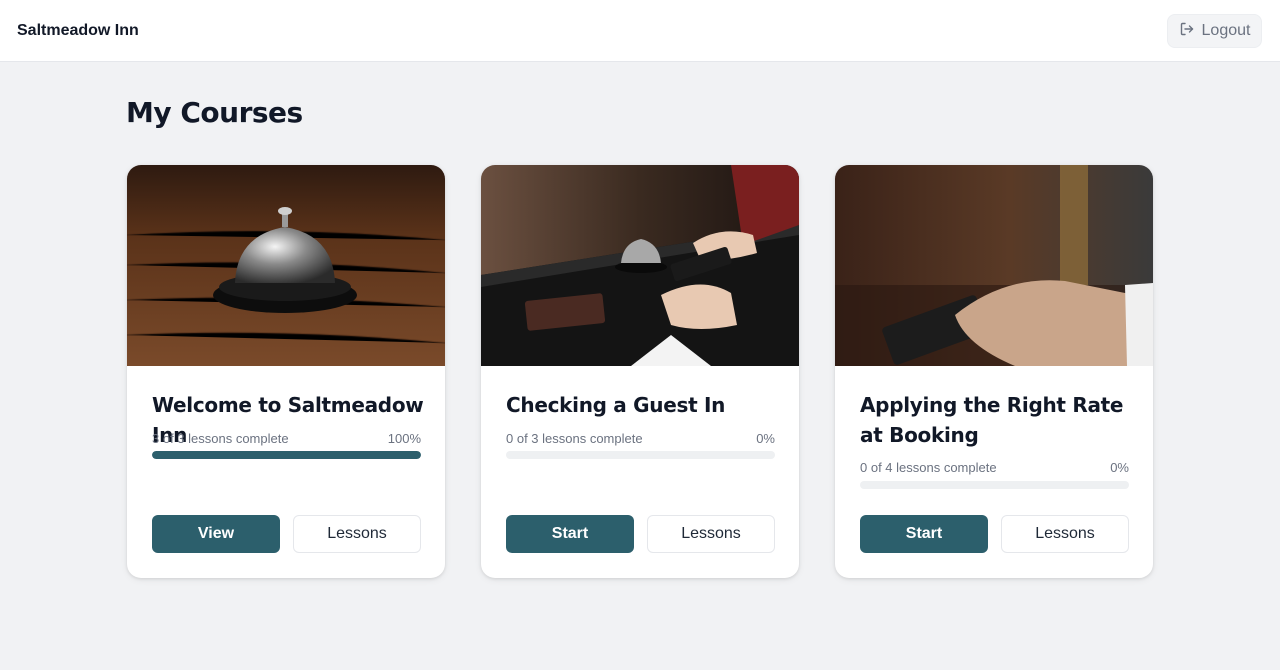 The width and height of the screenshot is (1280, 670). I want to click on logout-icon, so click(1187, 31).